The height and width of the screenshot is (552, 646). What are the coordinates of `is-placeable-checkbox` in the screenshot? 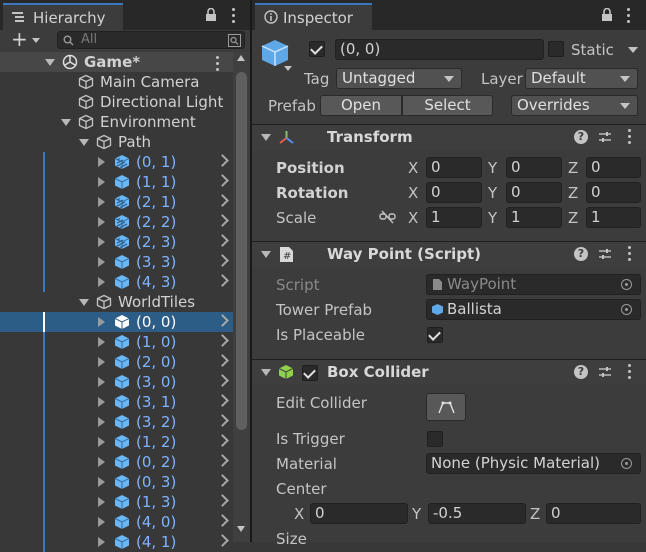 It's located at (435, 335).